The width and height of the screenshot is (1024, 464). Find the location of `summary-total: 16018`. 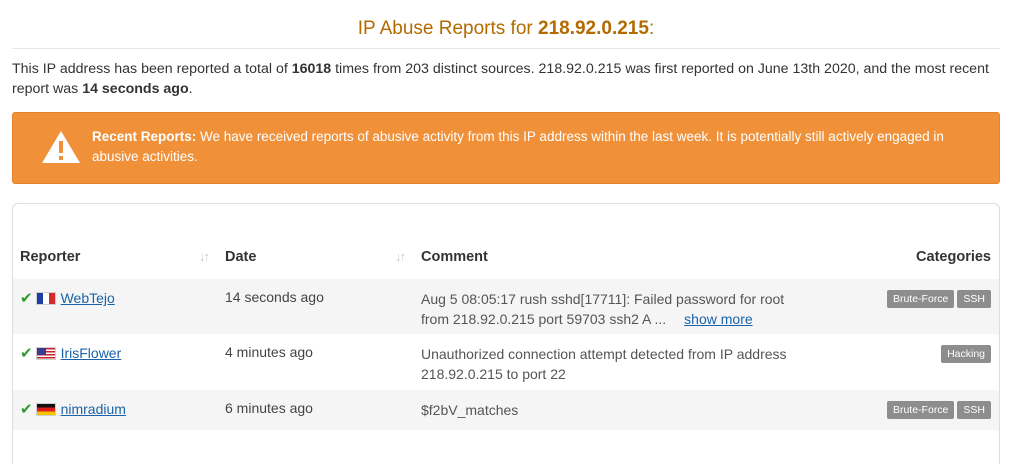

summary-total: 16018 is located at coordinates (311, 69).